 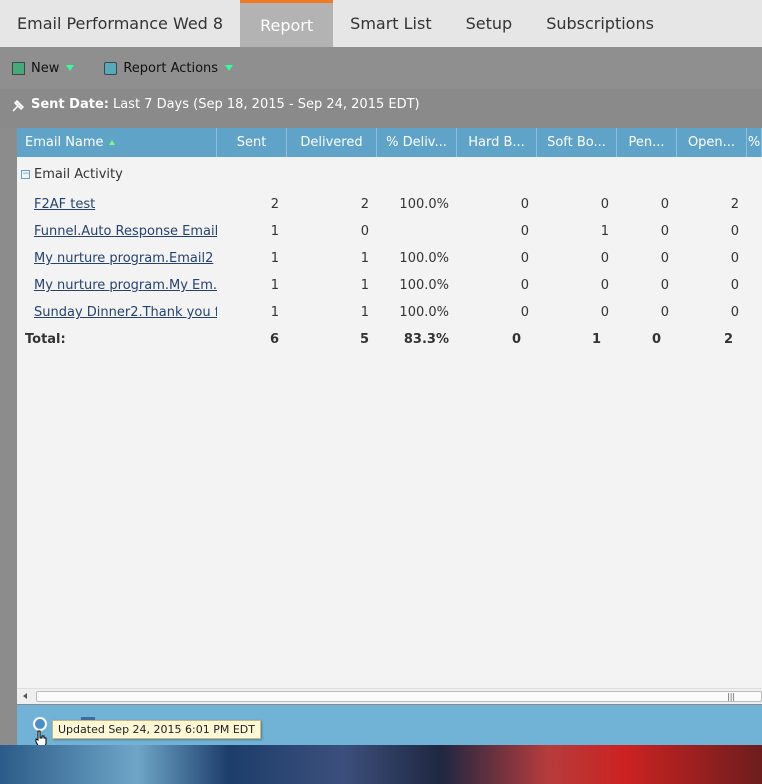 What do you see at coordinates (364, 339) in the screenshot?
I see `total-delivered: 5` at bounding box center [364, 339].